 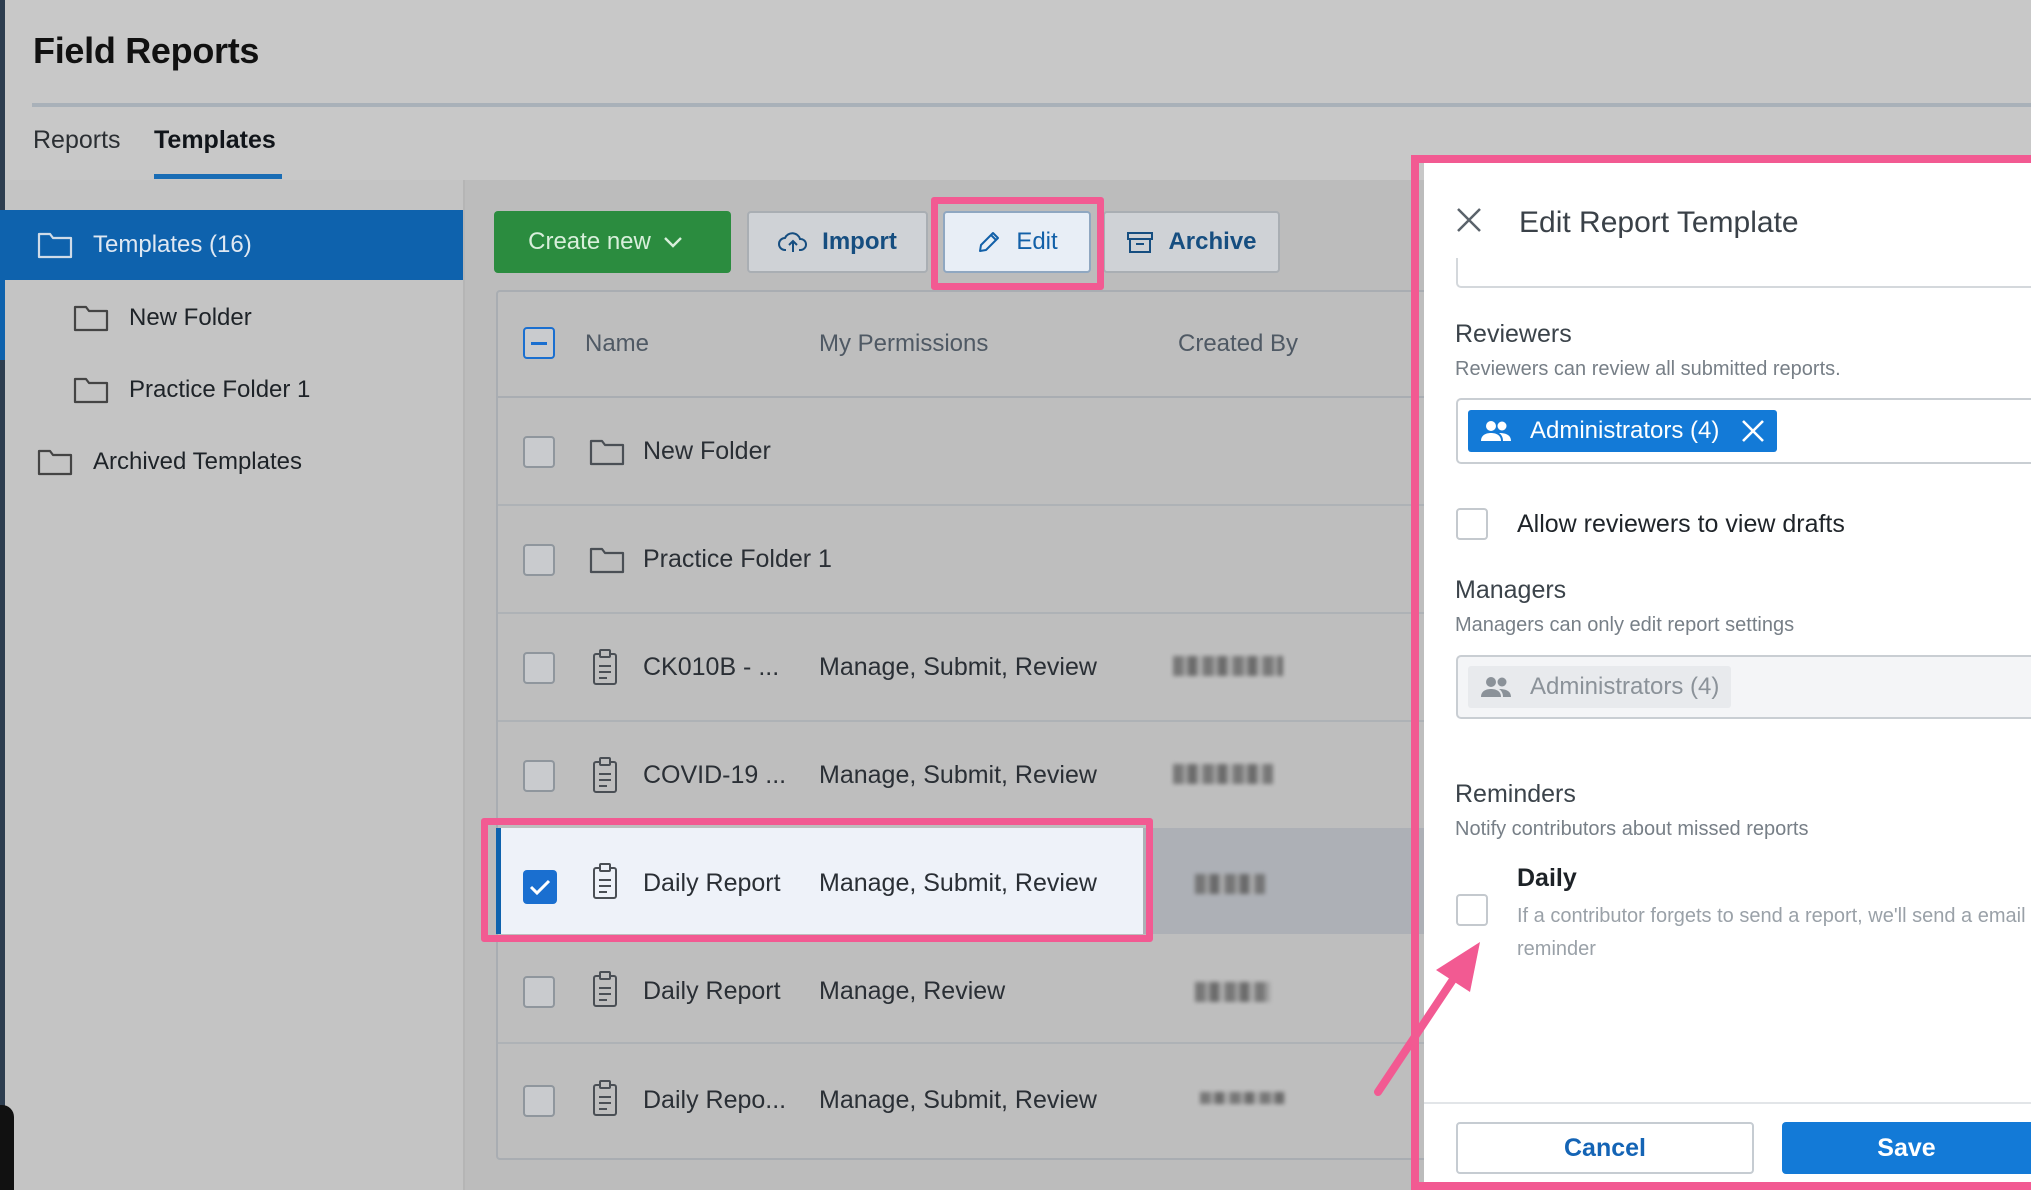 What do you see at coordinates (707, 451) in the screenshot?
I see `row-name: New Folder` at bounding box center [707, 451].